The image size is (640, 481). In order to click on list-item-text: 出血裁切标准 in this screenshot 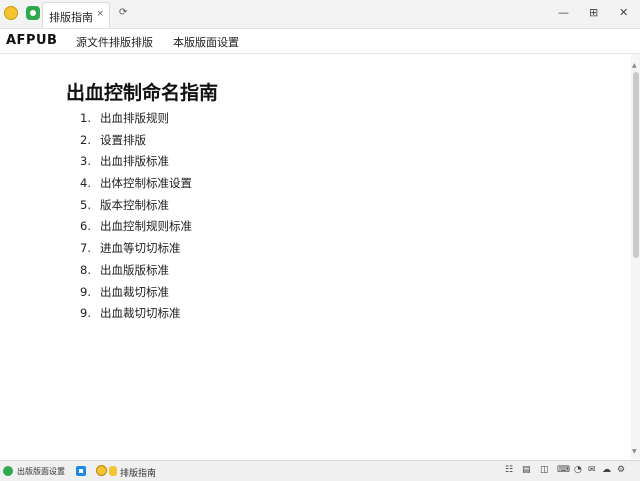, I will do `click(134, 291)`.